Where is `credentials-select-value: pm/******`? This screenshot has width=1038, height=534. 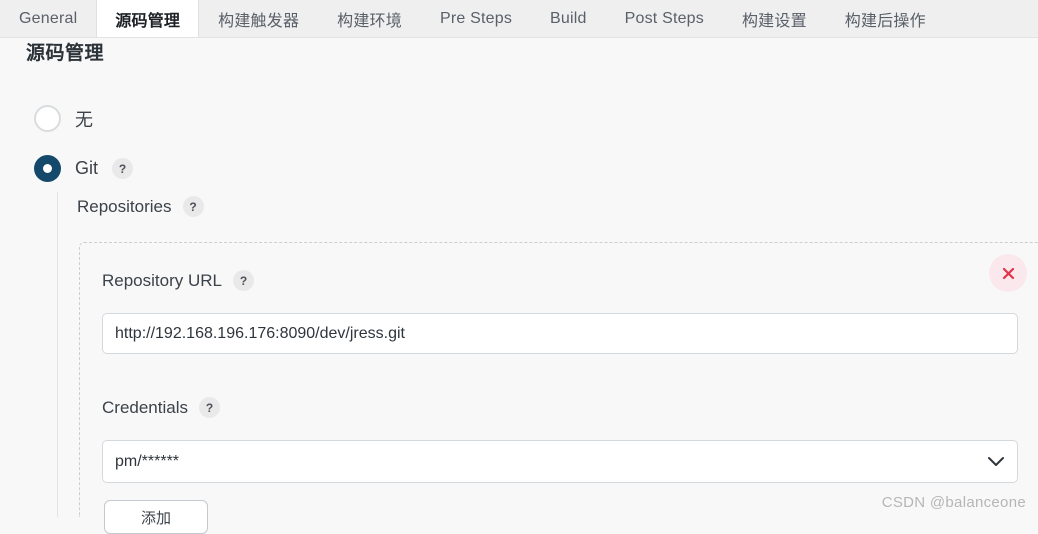
credentials-select-value: pm/****** is located at coordinates (147, 461).